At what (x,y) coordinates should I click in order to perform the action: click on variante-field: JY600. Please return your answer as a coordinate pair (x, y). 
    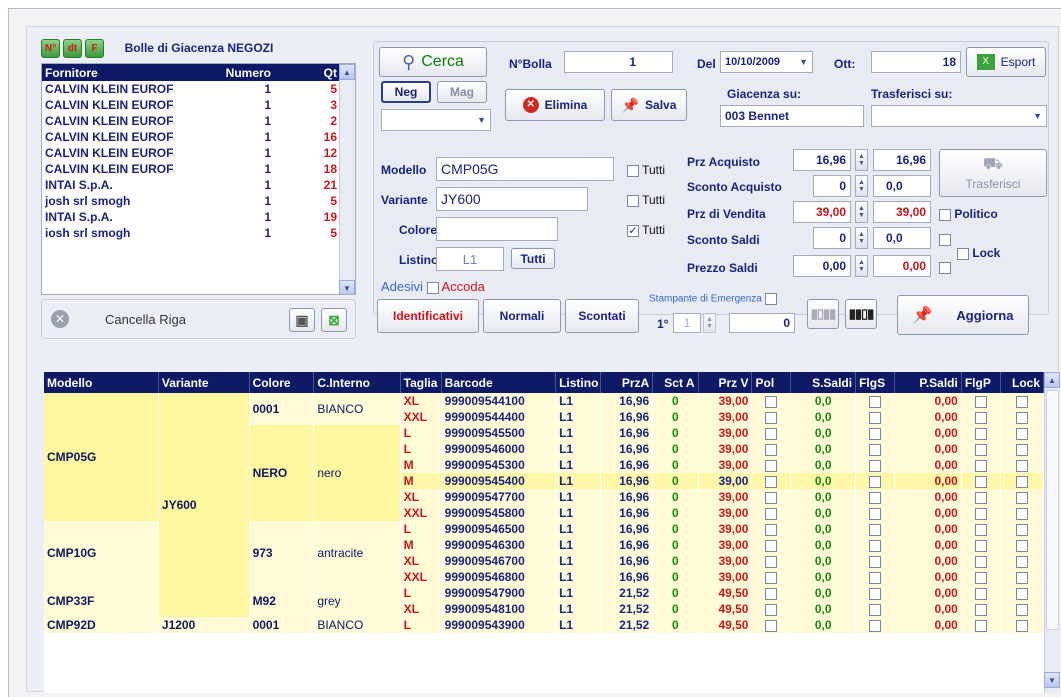
    Looking at the image, I should click on (512, 199).